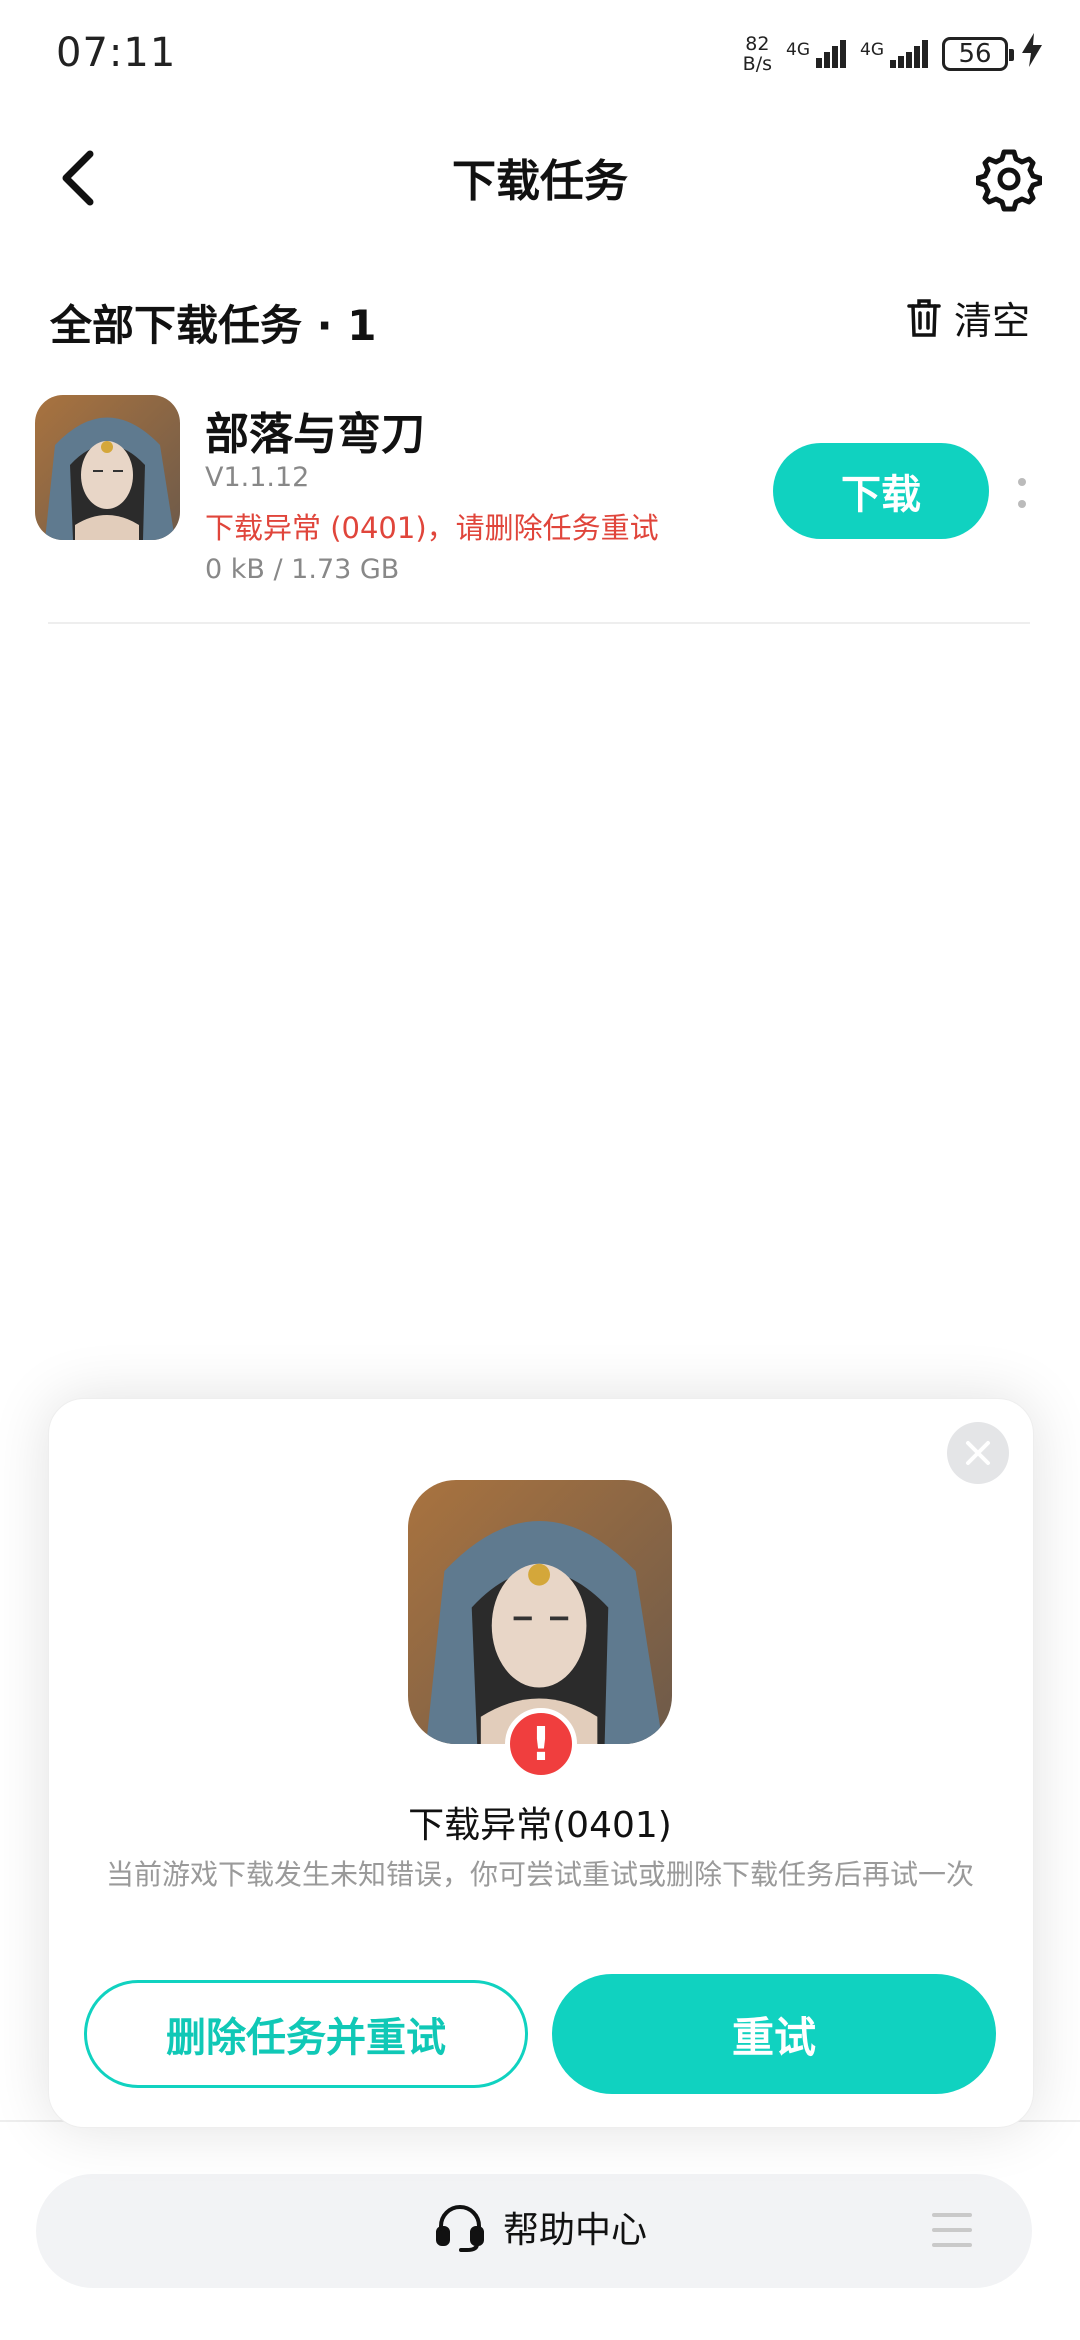  I want to click on network-speed: 82 B/s, so click(757, 54).